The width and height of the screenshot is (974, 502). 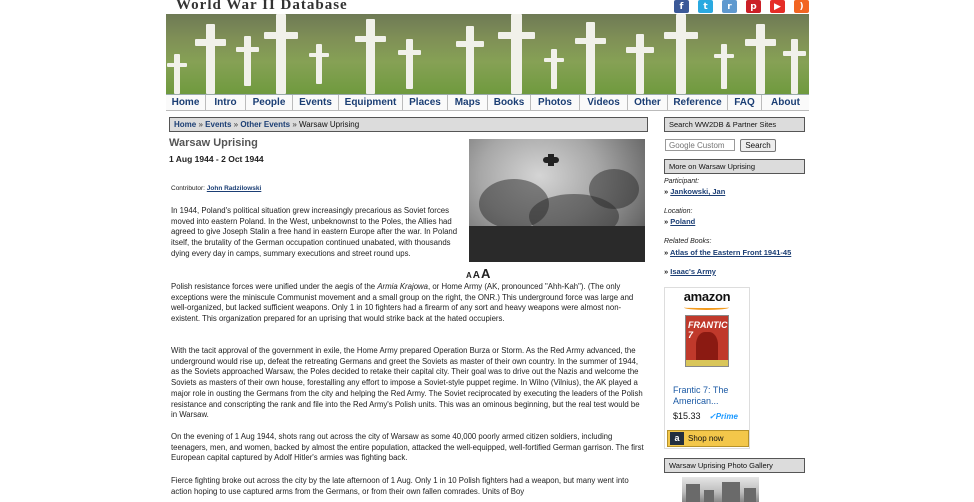 I want to click on nav-equipment: Equipment, so click(x=371, y=102).